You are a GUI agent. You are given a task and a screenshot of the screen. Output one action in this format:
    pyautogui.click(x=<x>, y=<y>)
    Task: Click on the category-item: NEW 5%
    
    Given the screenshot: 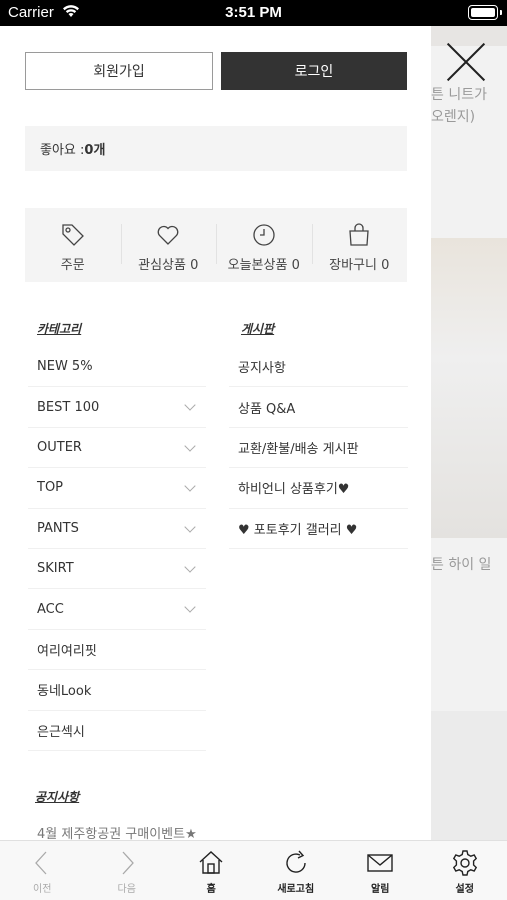 What is the action you would take?
    pyautogui.click(x=117, y=367)
    